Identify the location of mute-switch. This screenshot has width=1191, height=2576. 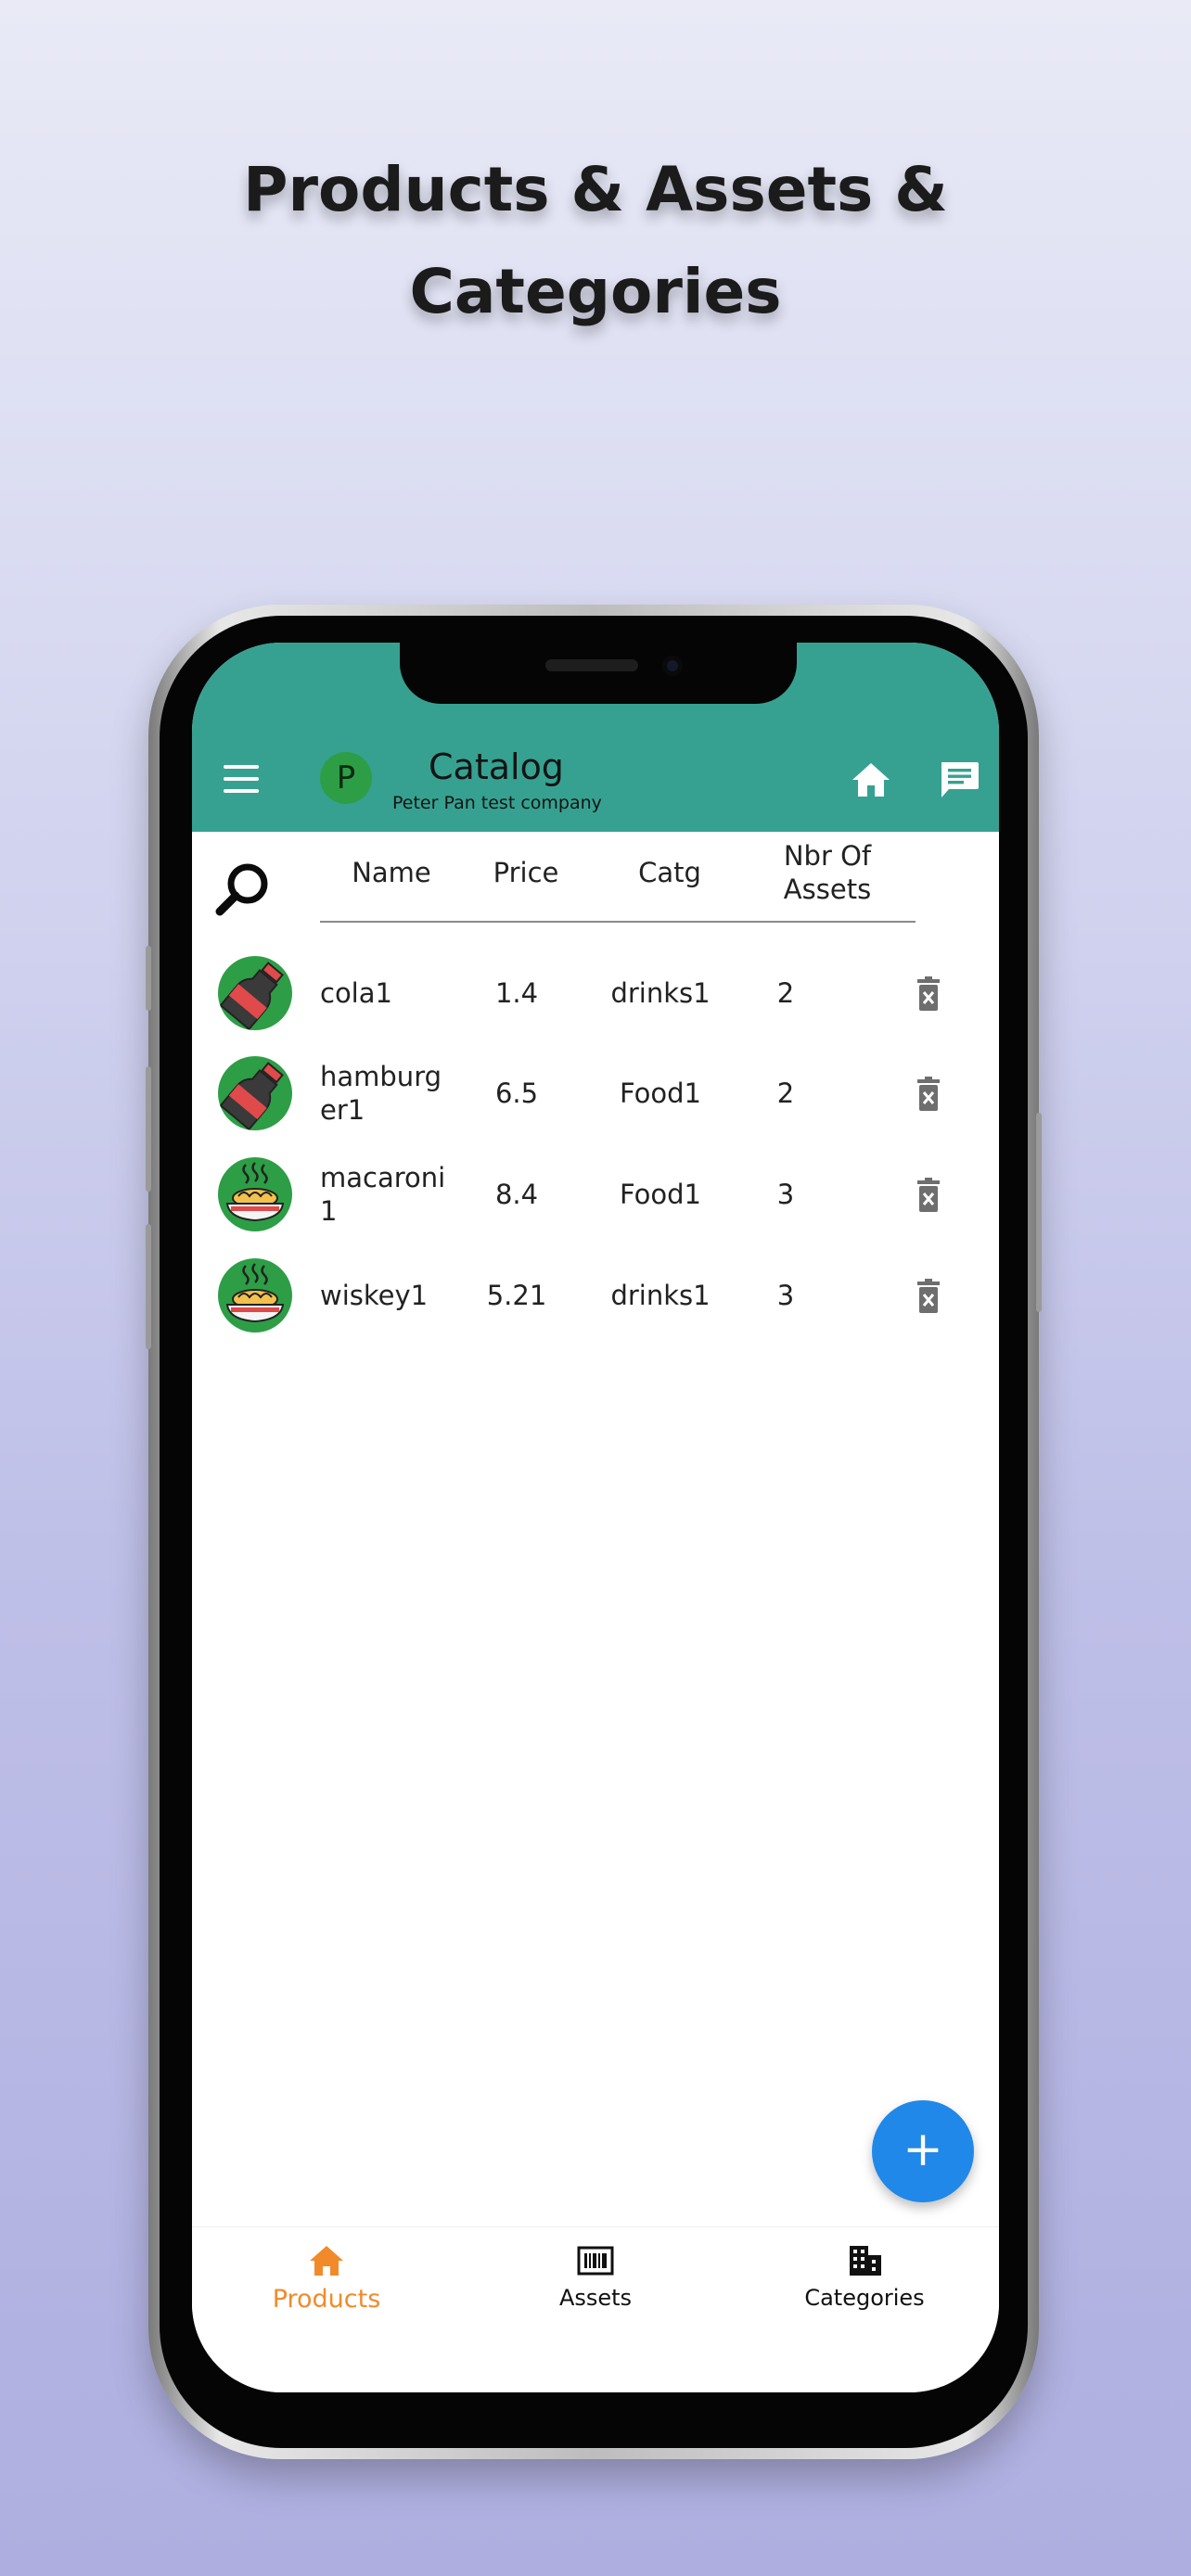
(148, 978).